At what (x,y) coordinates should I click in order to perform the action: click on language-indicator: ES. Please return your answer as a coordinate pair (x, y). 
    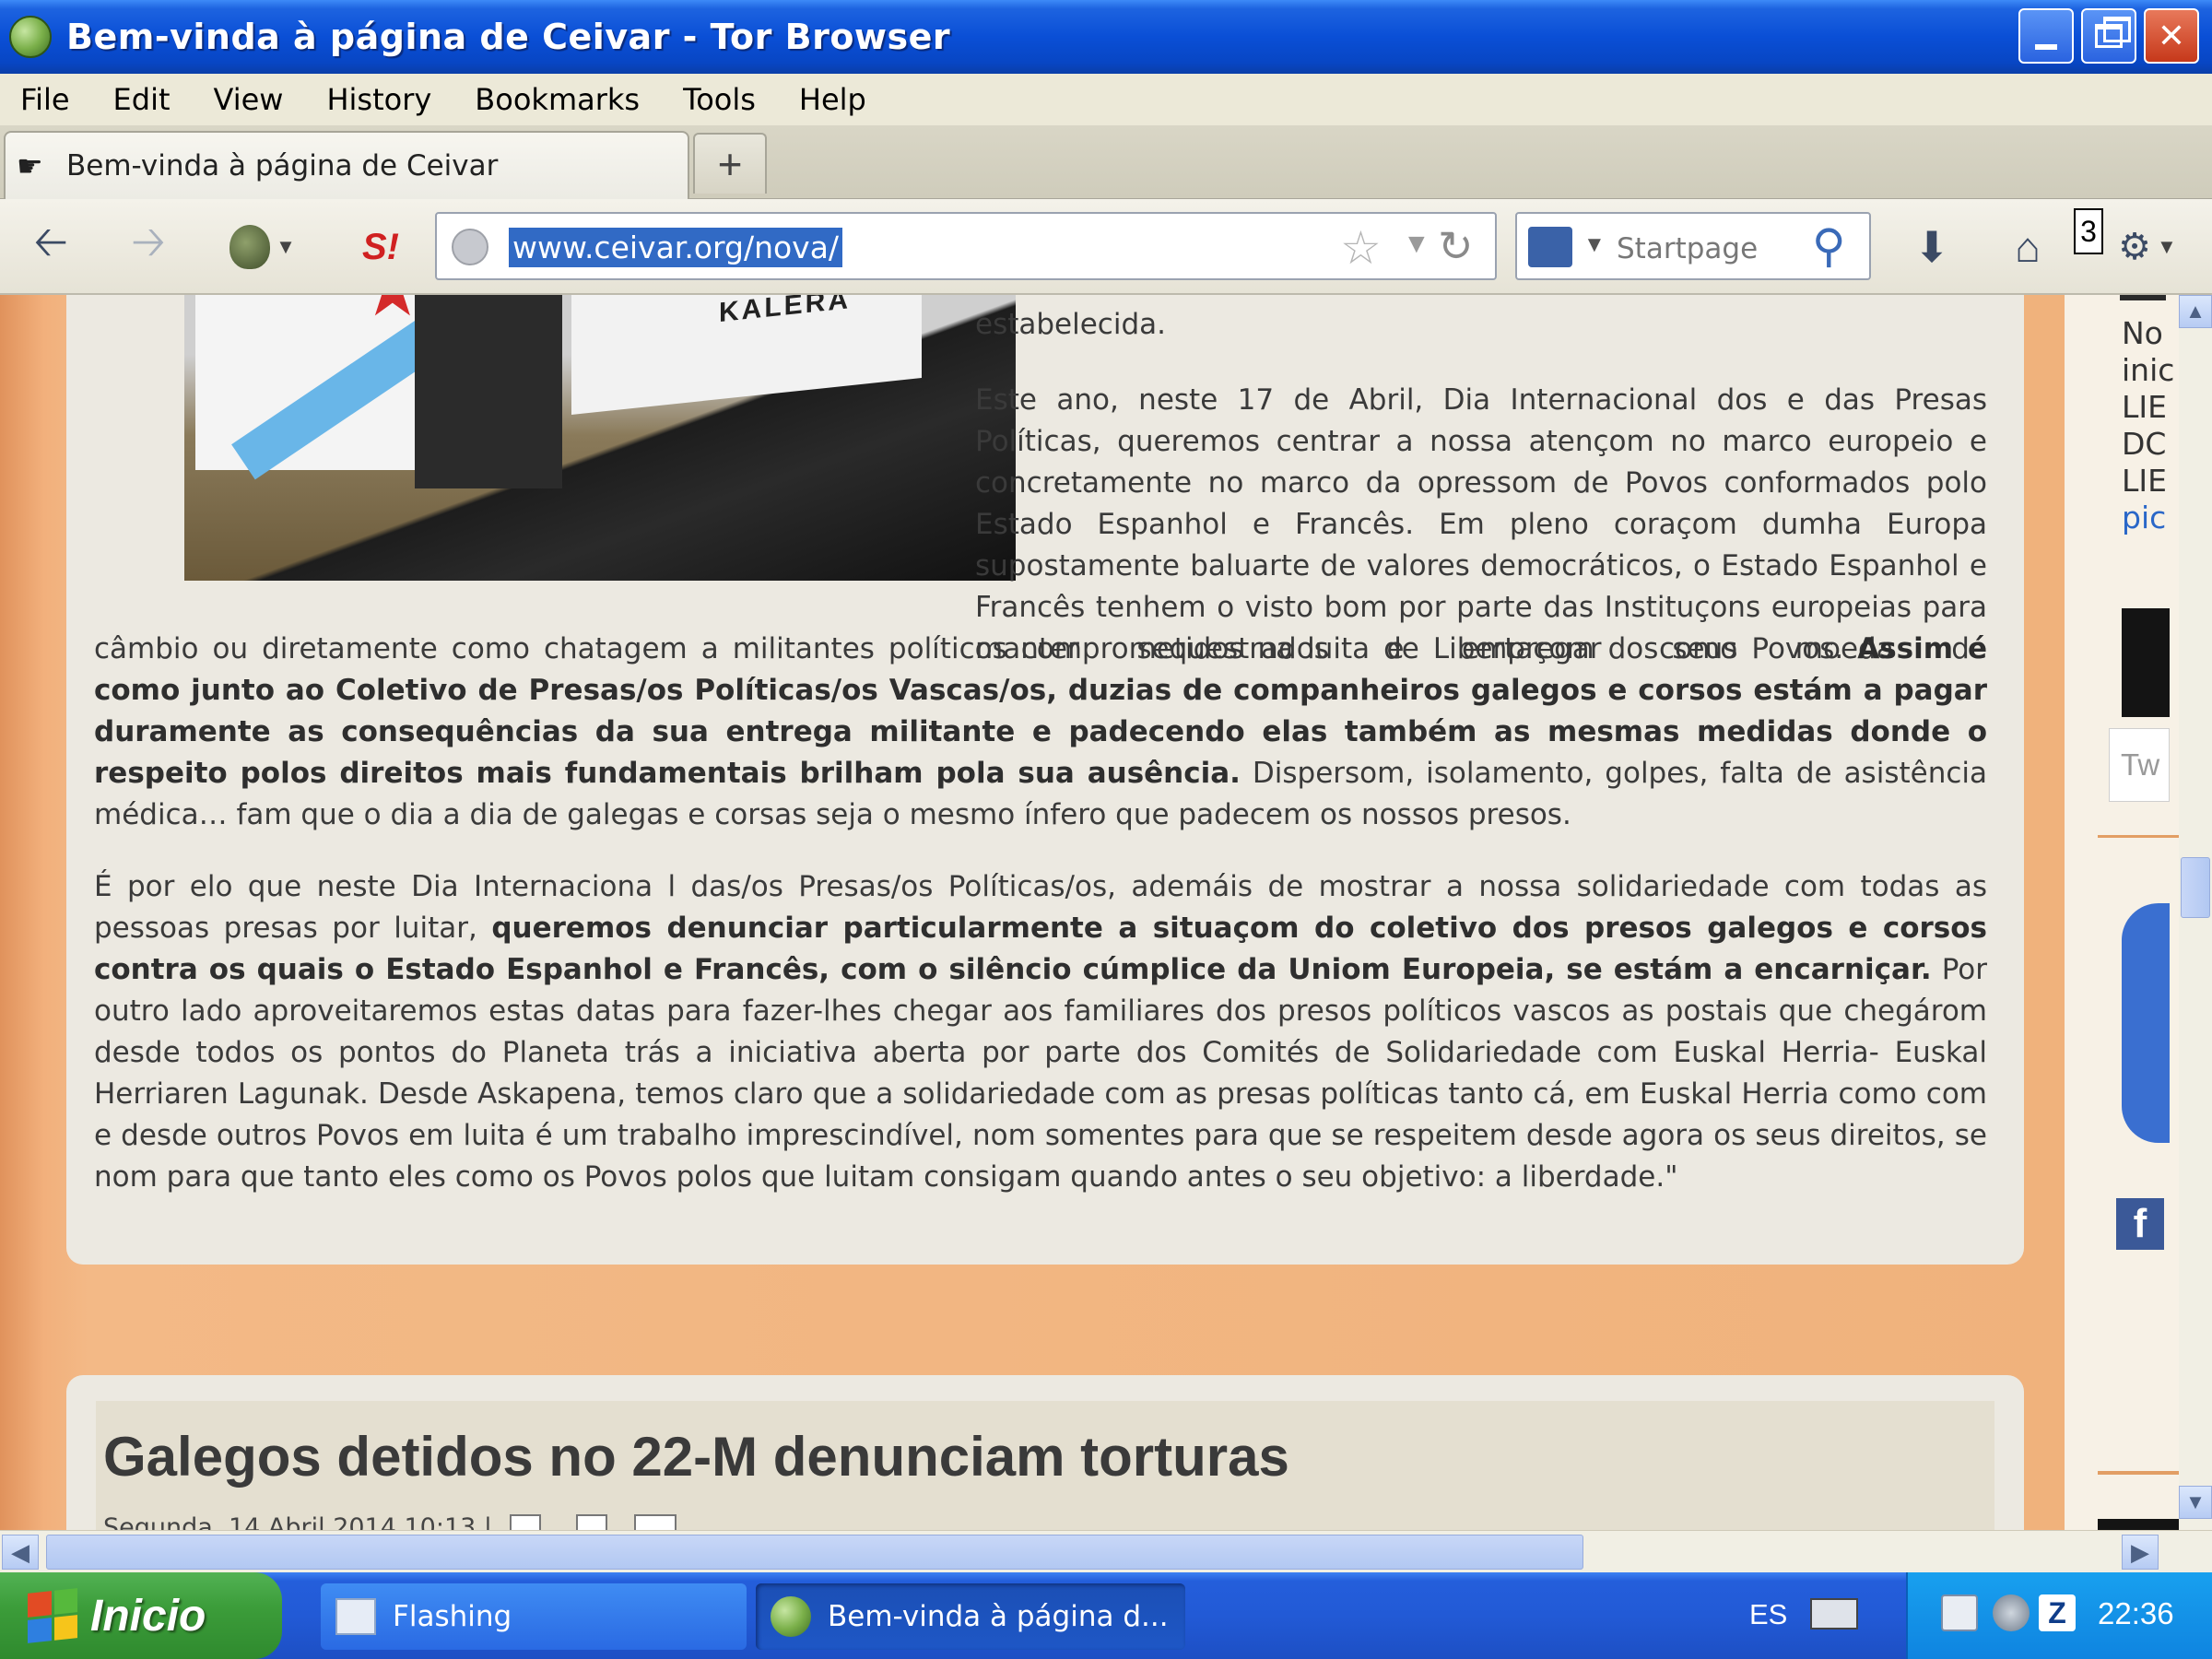
    Looking at the image, I should click on (1768, 1614).